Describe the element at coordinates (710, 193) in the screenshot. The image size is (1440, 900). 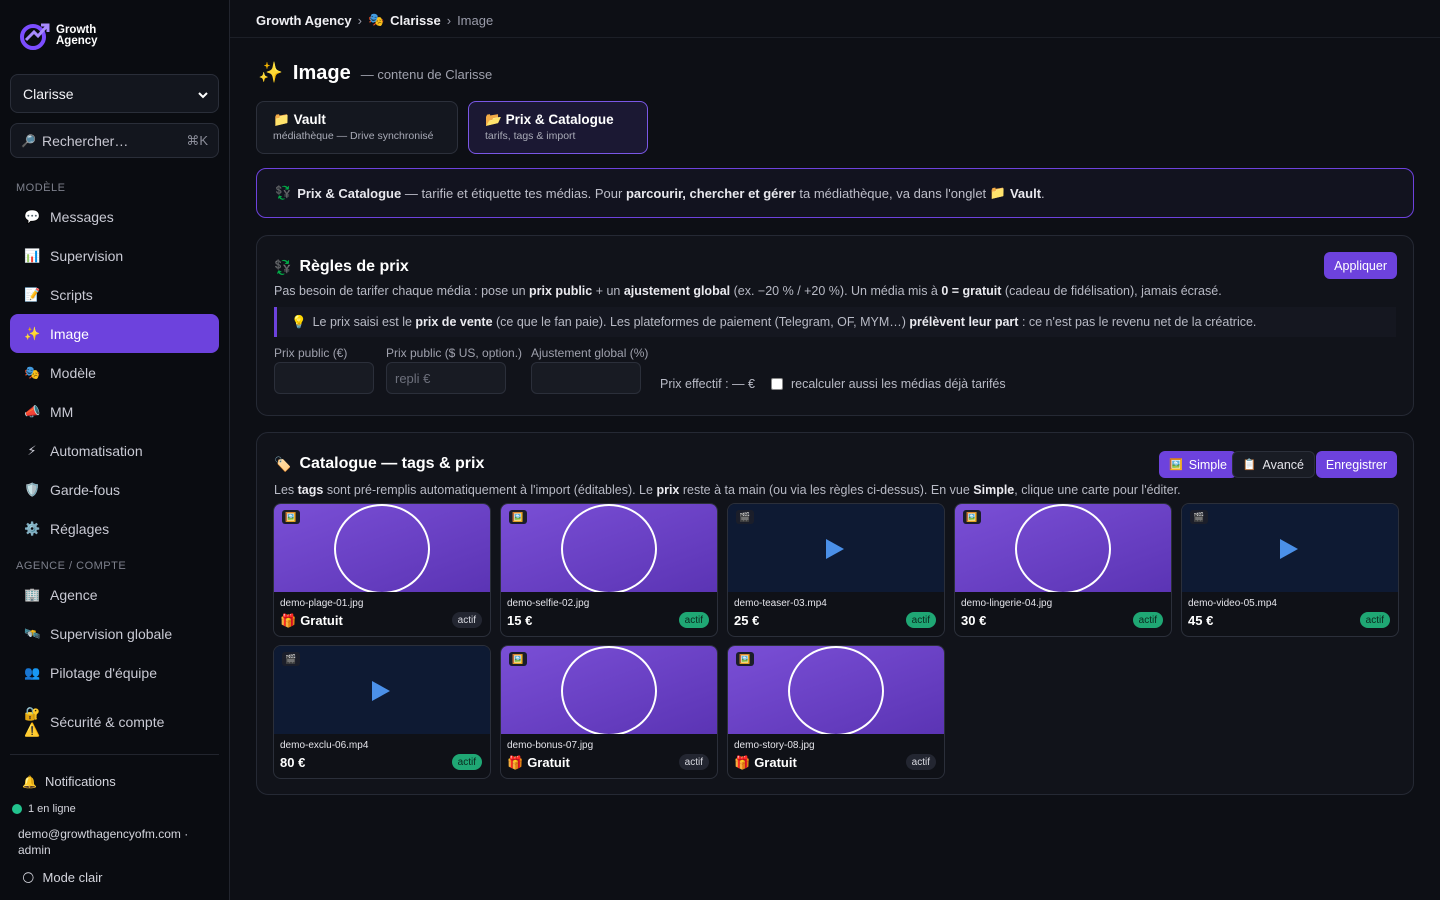
I see `info-strong: parcourir, chercher et gérer` at that location.